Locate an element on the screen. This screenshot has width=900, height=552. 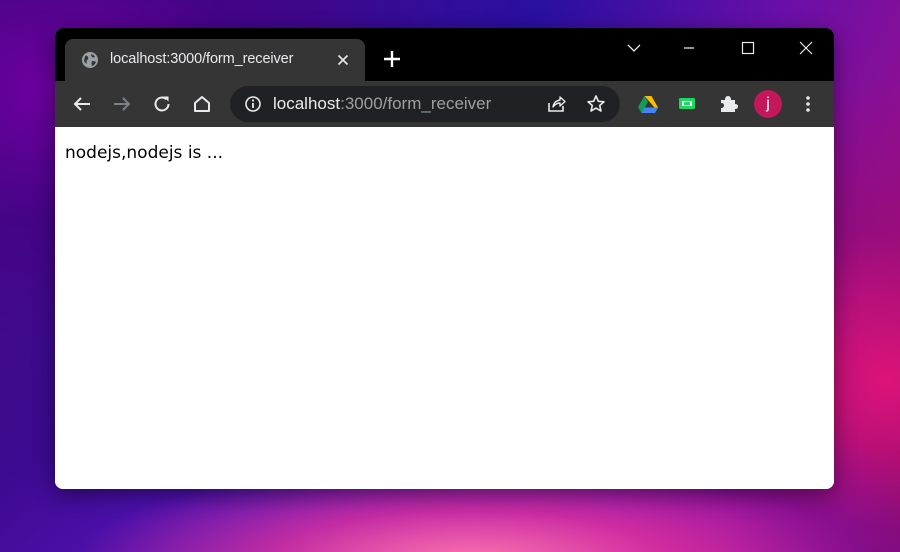
kebab-menu-icon is located at coordinates (808, 104).